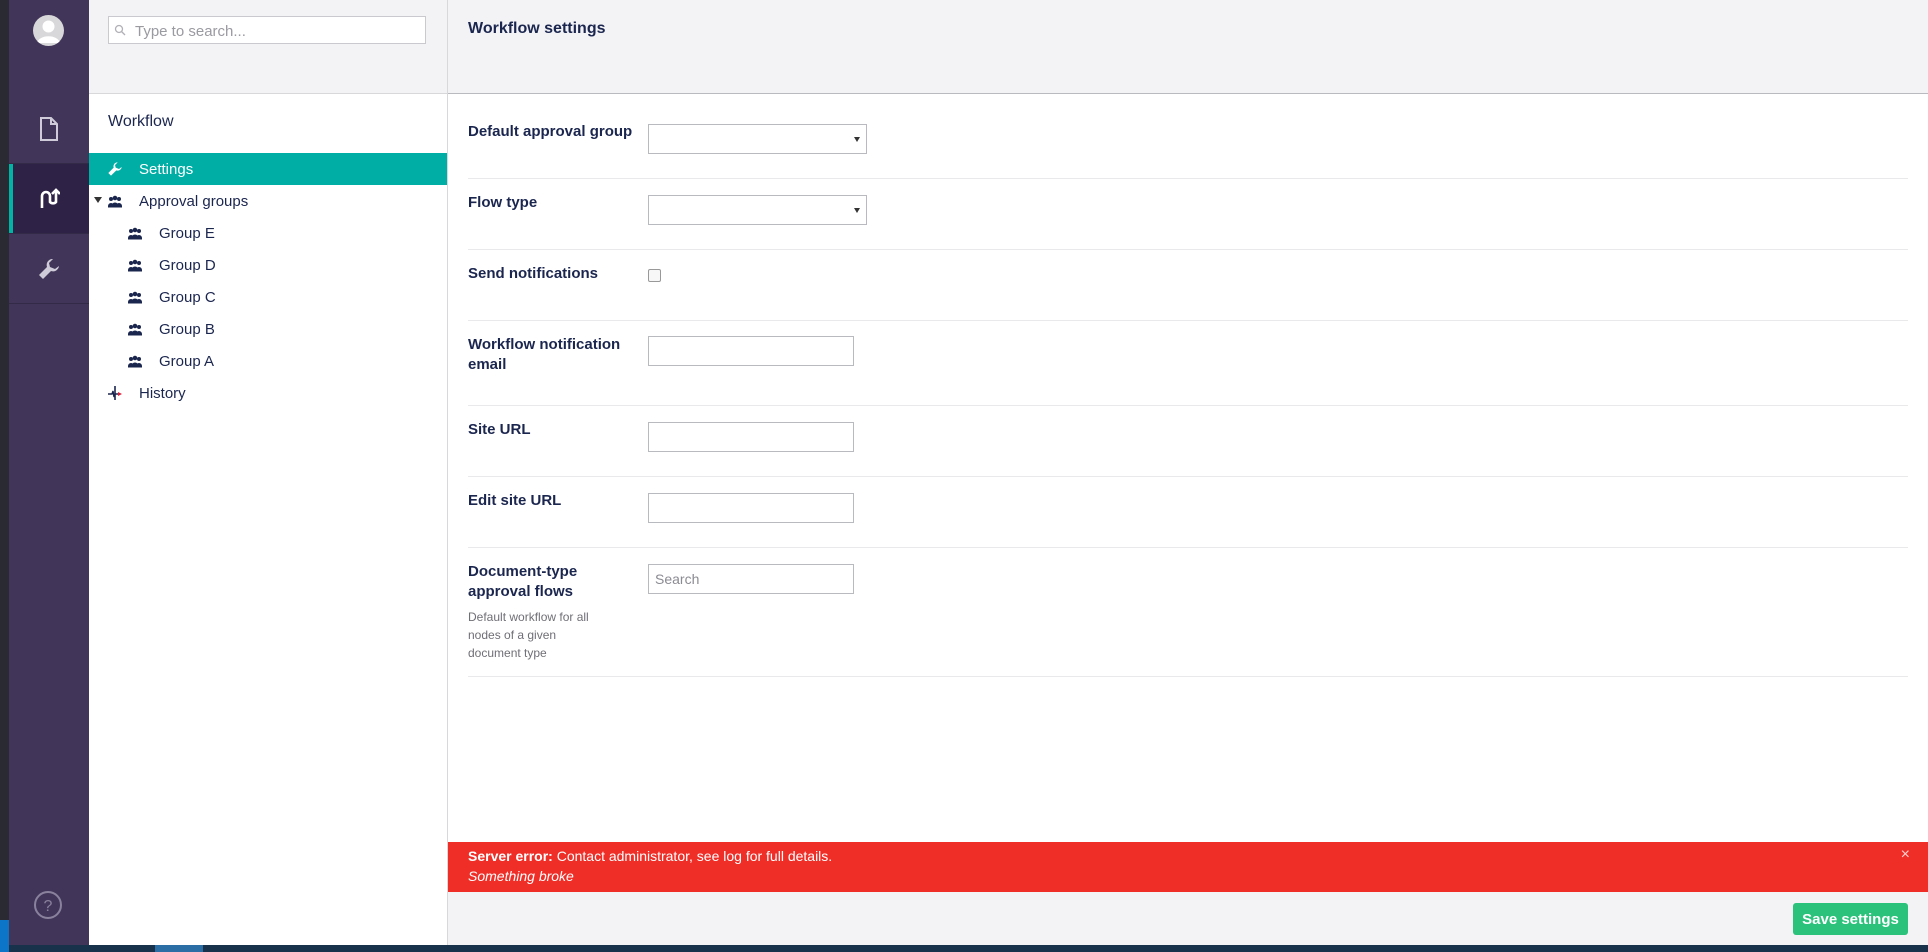 The image size is (1928, 952). I want to click on help-button: ?, so click(48, 905).